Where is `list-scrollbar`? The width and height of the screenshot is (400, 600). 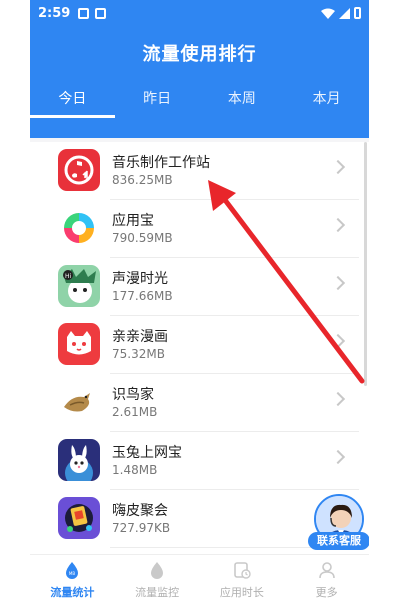
list-scrollbar is located at coordinates (365, 264).